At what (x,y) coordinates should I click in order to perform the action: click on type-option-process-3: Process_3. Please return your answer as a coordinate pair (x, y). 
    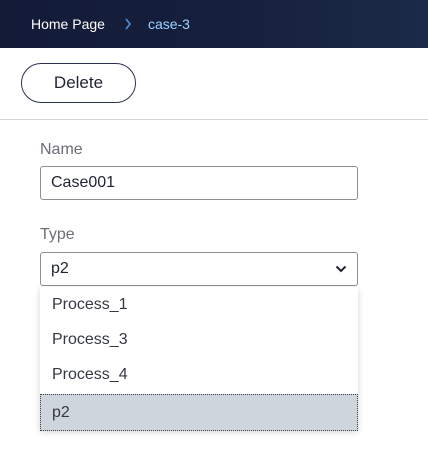
    Looking at the image, I should click on (199, 340).